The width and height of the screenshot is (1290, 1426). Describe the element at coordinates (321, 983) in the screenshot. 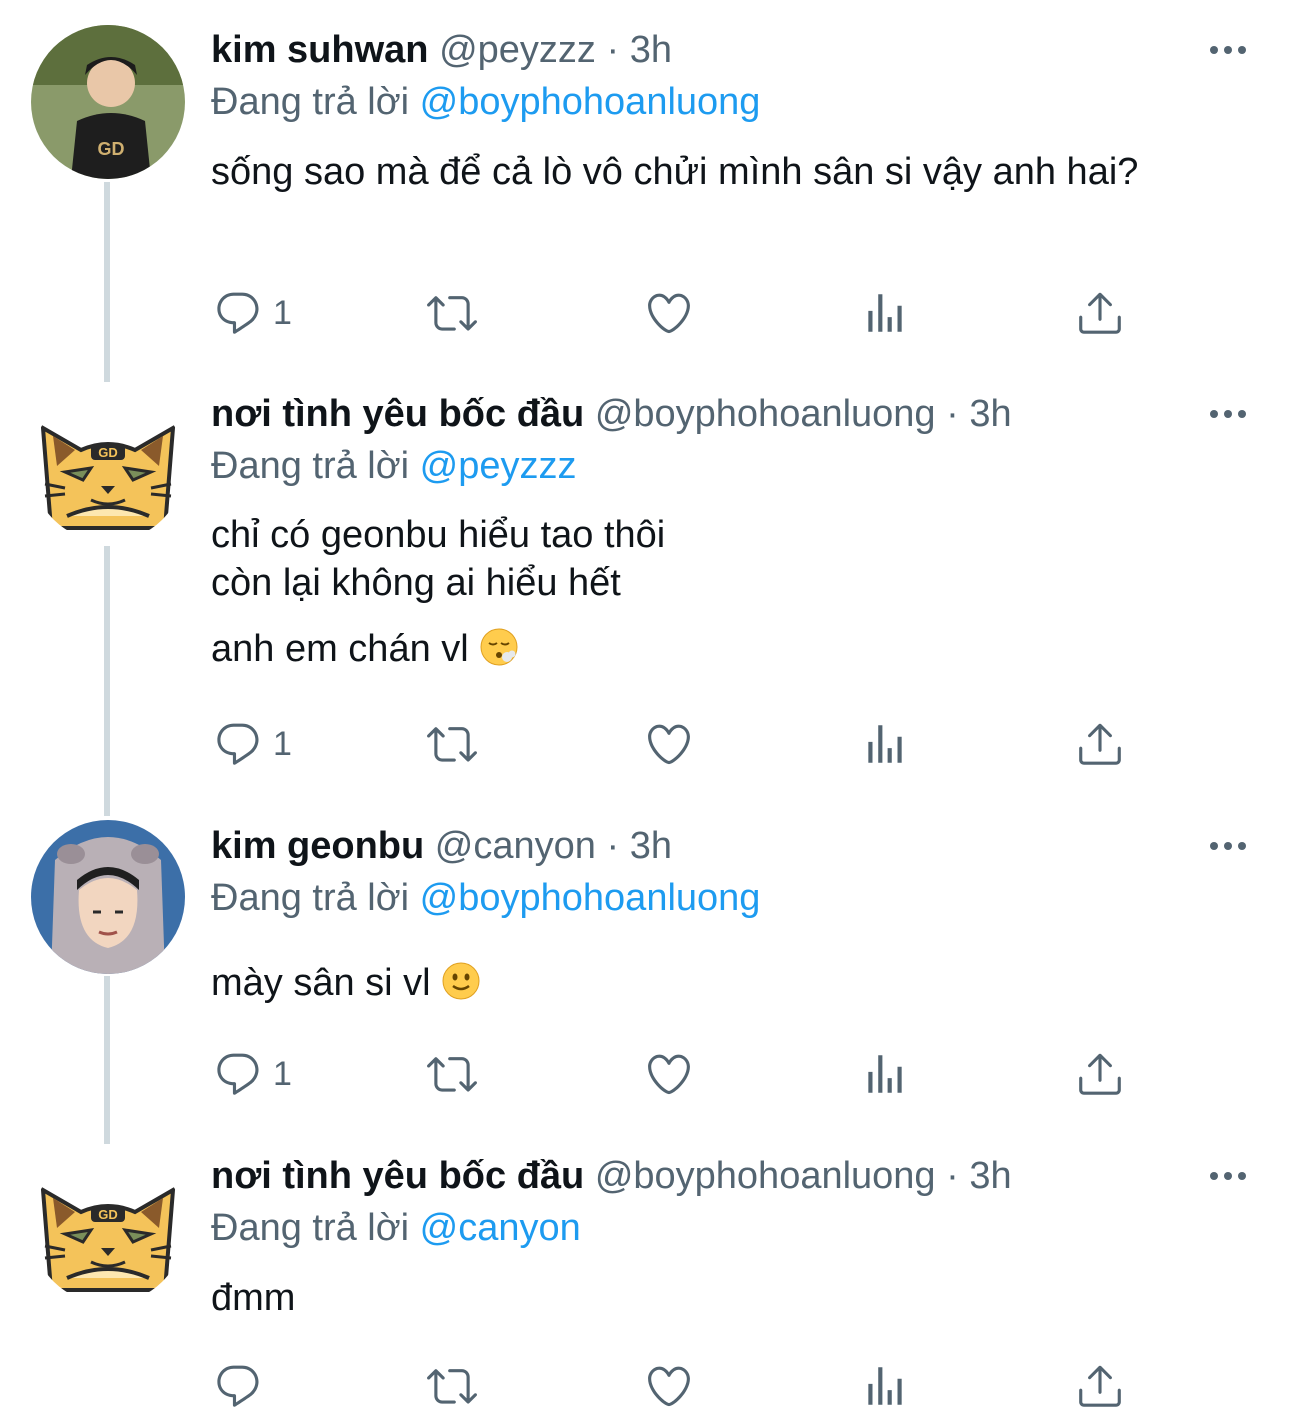

I see `tweet-line-text: mày sân si vl` at that location.